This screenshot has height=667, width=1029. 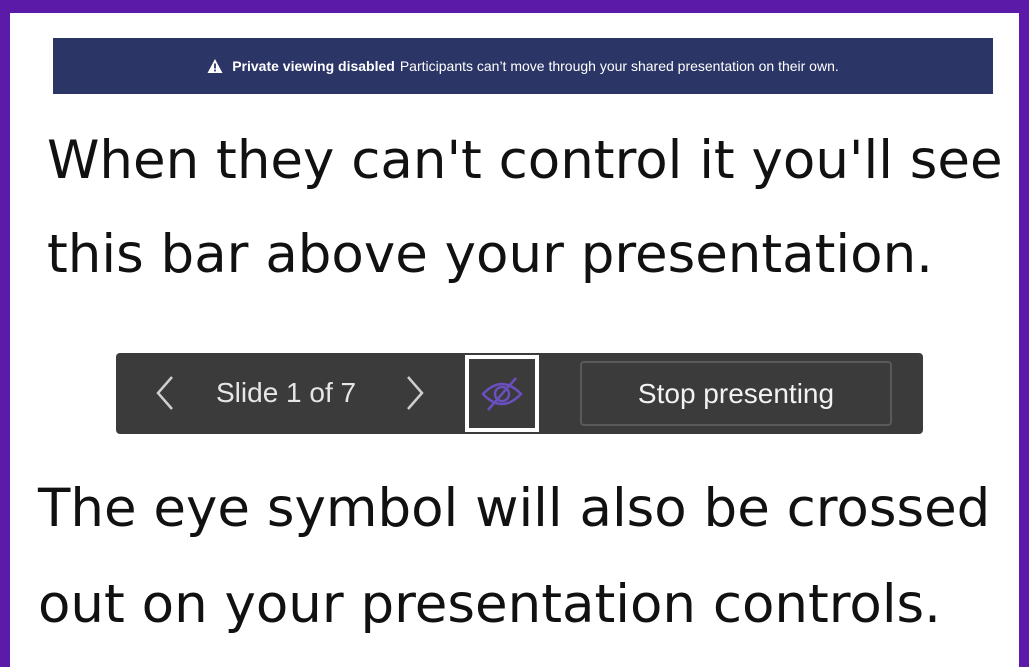 I want to click on private-viewing-toggle, so click(x=502, y=393).